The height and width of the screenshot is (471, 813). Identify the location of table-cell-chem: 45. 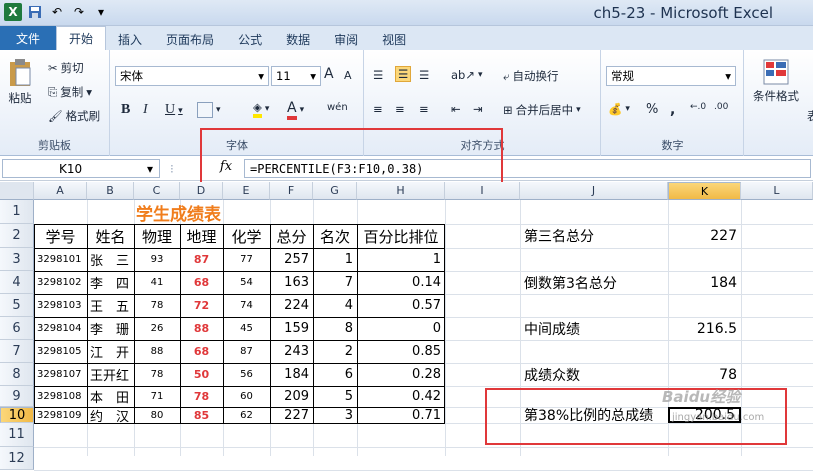
(246, 328).